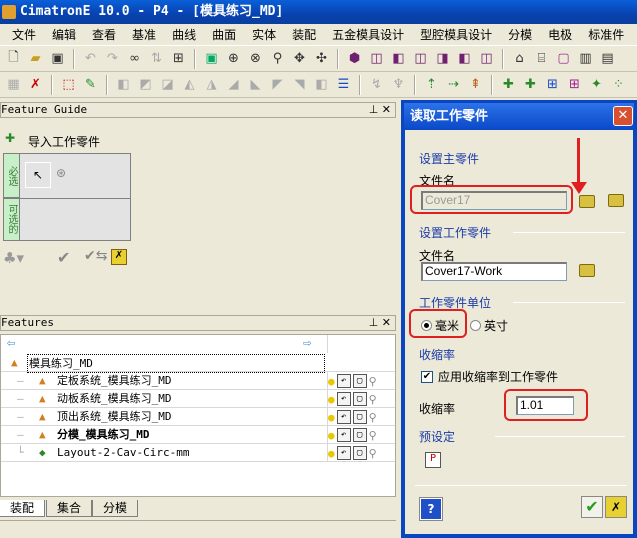 The width and height of the screenshot is (637, 538). What do you see at coordinates (11, 343) in the screenshot?
I see `back-arrow-icon: ⇦` at bounding box center [11, 343].